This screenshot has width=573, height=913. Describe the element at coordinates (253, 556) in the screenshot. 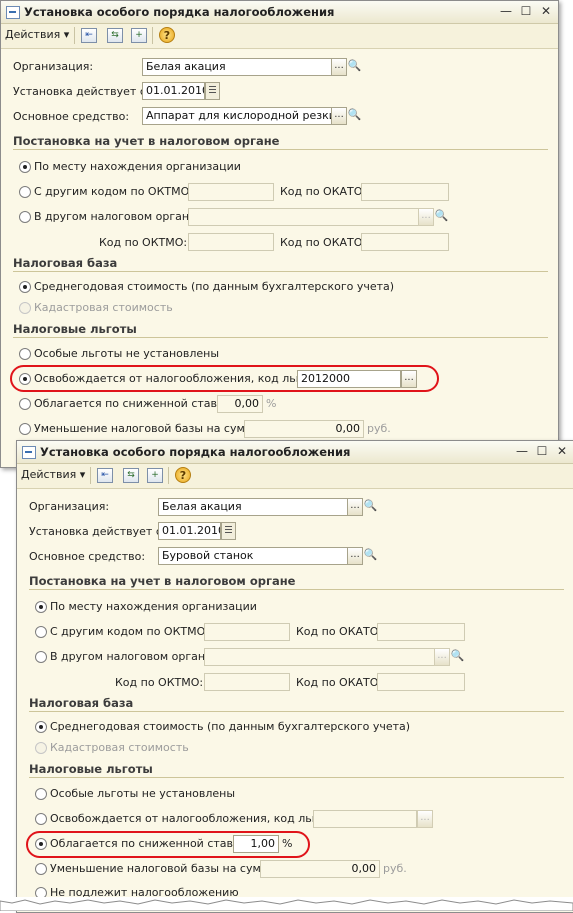

I see `asset-field: Буровой станок` at that location.